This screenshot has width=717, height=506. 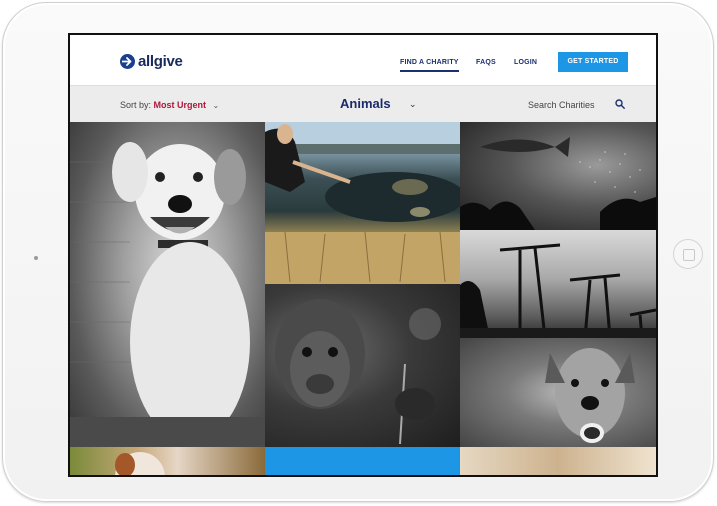 What do you see at coordinates (558, 284) in the screenshot?
I see `charity-tile-oil-pumps` at bounding box center [558, 284].